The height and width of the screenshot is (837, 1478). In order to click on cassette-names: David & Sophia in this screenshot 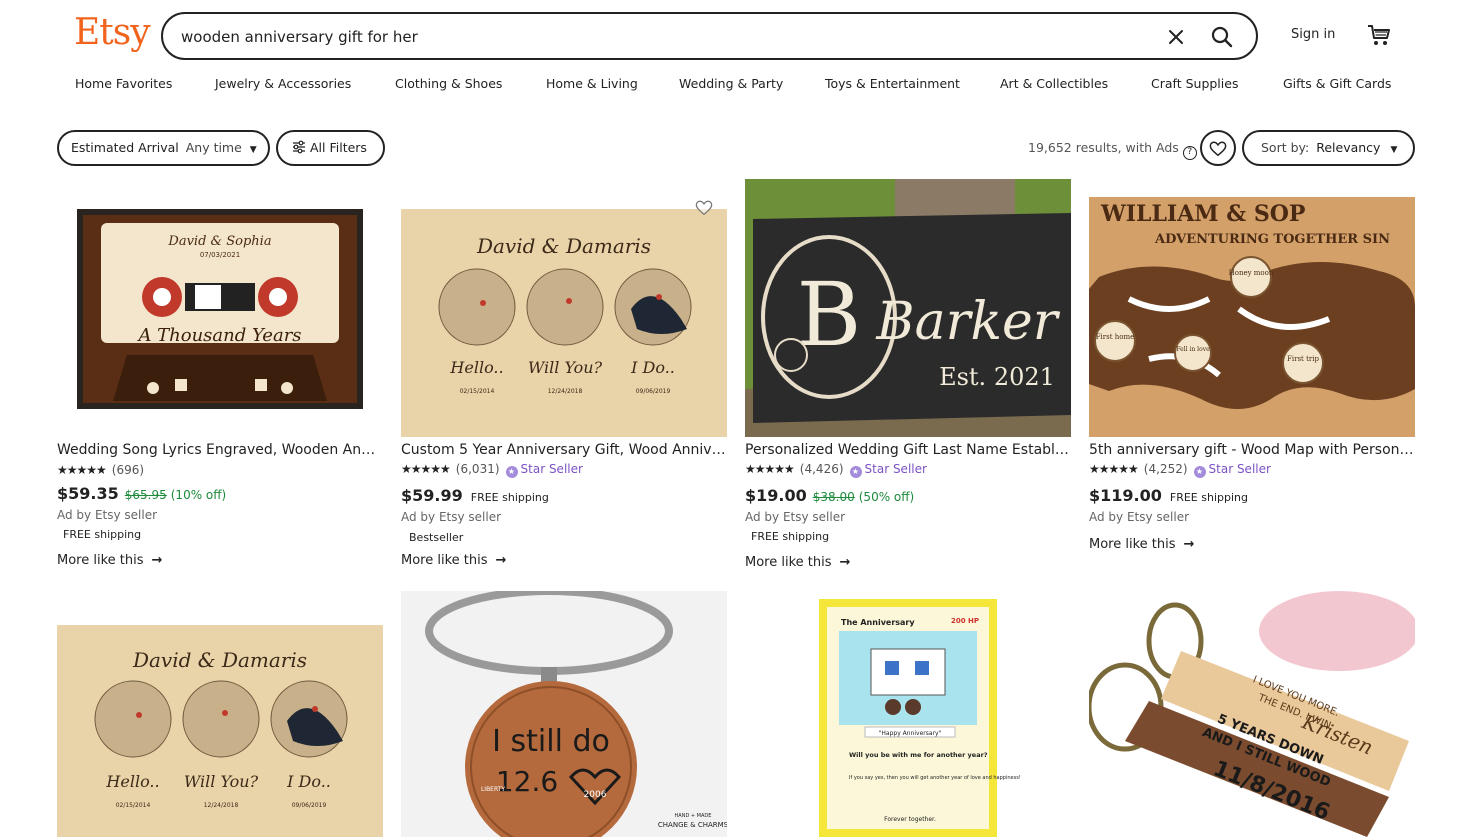, I will do `click(219, 241)`.